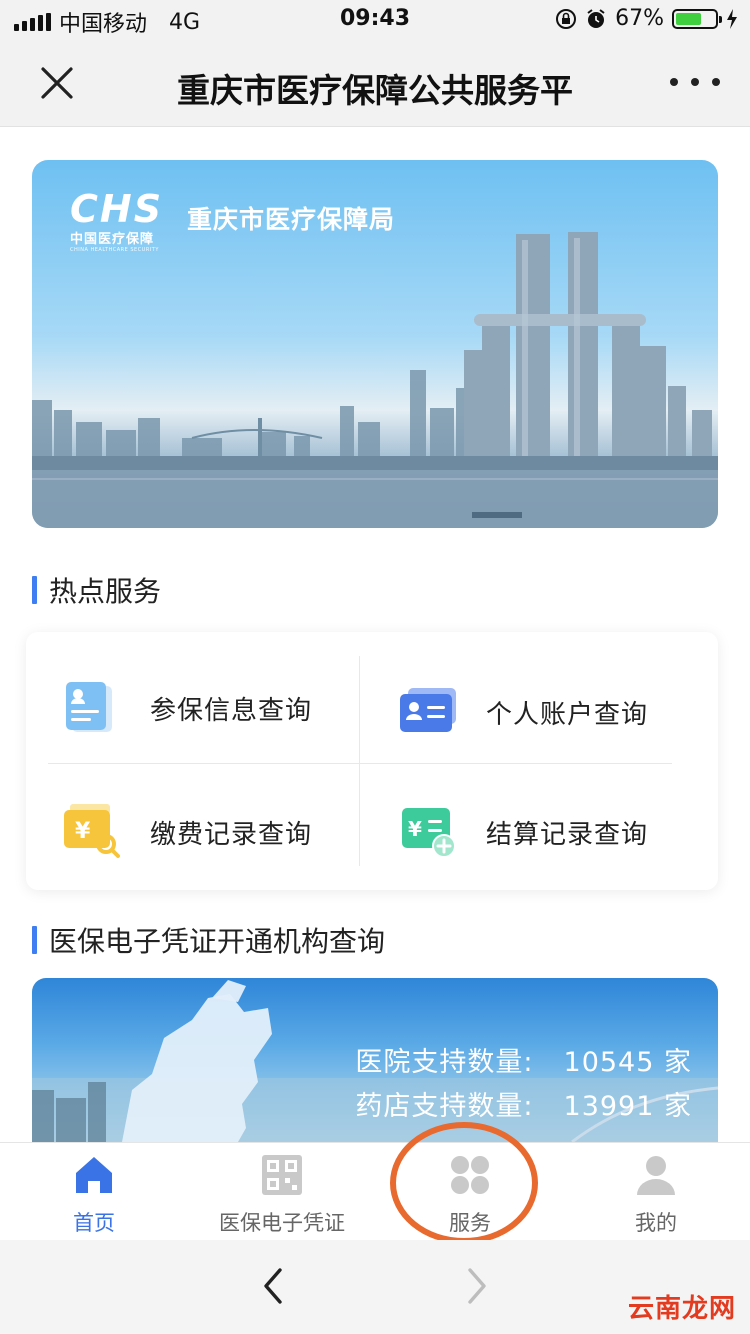 Image resolution: width=750 pixels, height=1334 pixels. What do you see at coordinates (217, 941) in the screenshot?
I see `institution-query-title: 医保电子凭证开通机构查询` at bounding box center [217, 941].